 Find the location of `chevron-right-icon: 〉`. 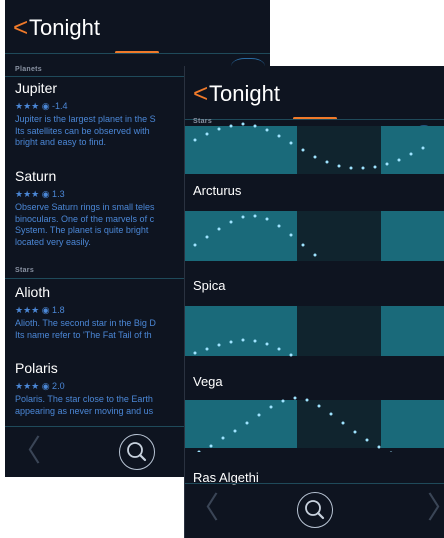

chevron-right-icon: 〉 is located at coordinates (435, 509).